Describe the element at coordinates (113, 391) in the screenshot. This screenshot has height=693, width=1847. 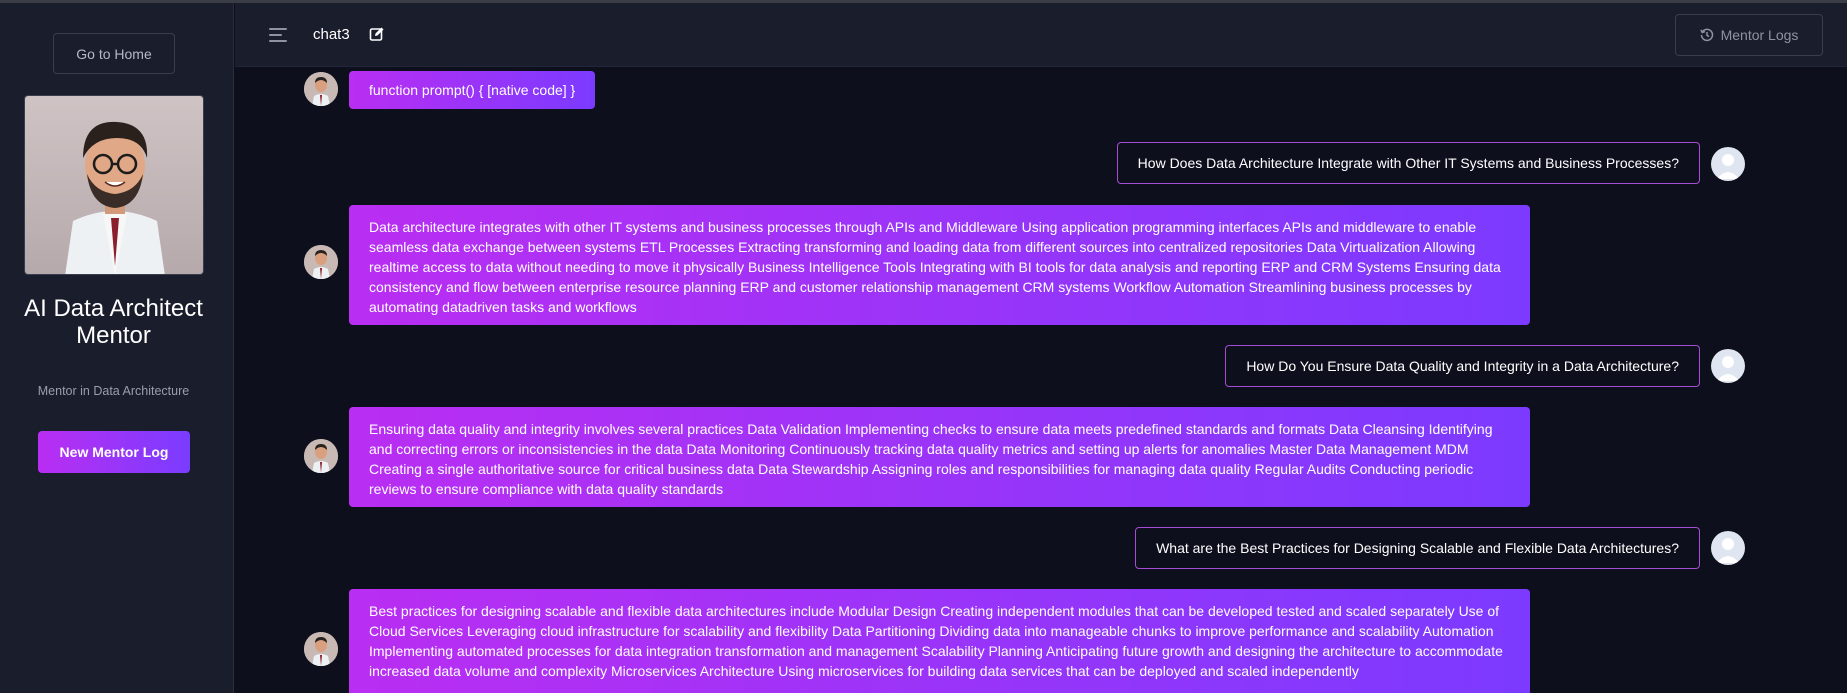
I see `mentor-subtitle: Mentor in Data Architecture` at that location.